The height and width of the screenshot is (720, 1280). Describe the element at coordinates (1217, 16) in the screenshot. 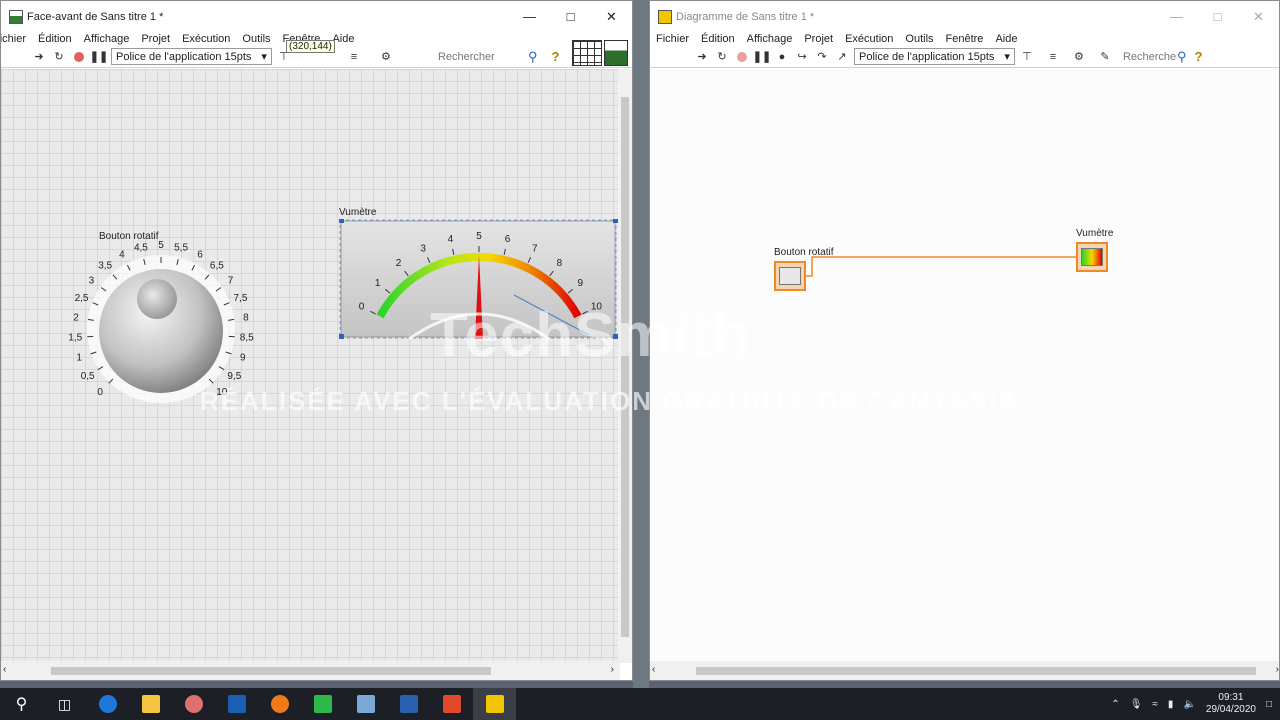

I see `diagram-maximize-button: □` at that location.